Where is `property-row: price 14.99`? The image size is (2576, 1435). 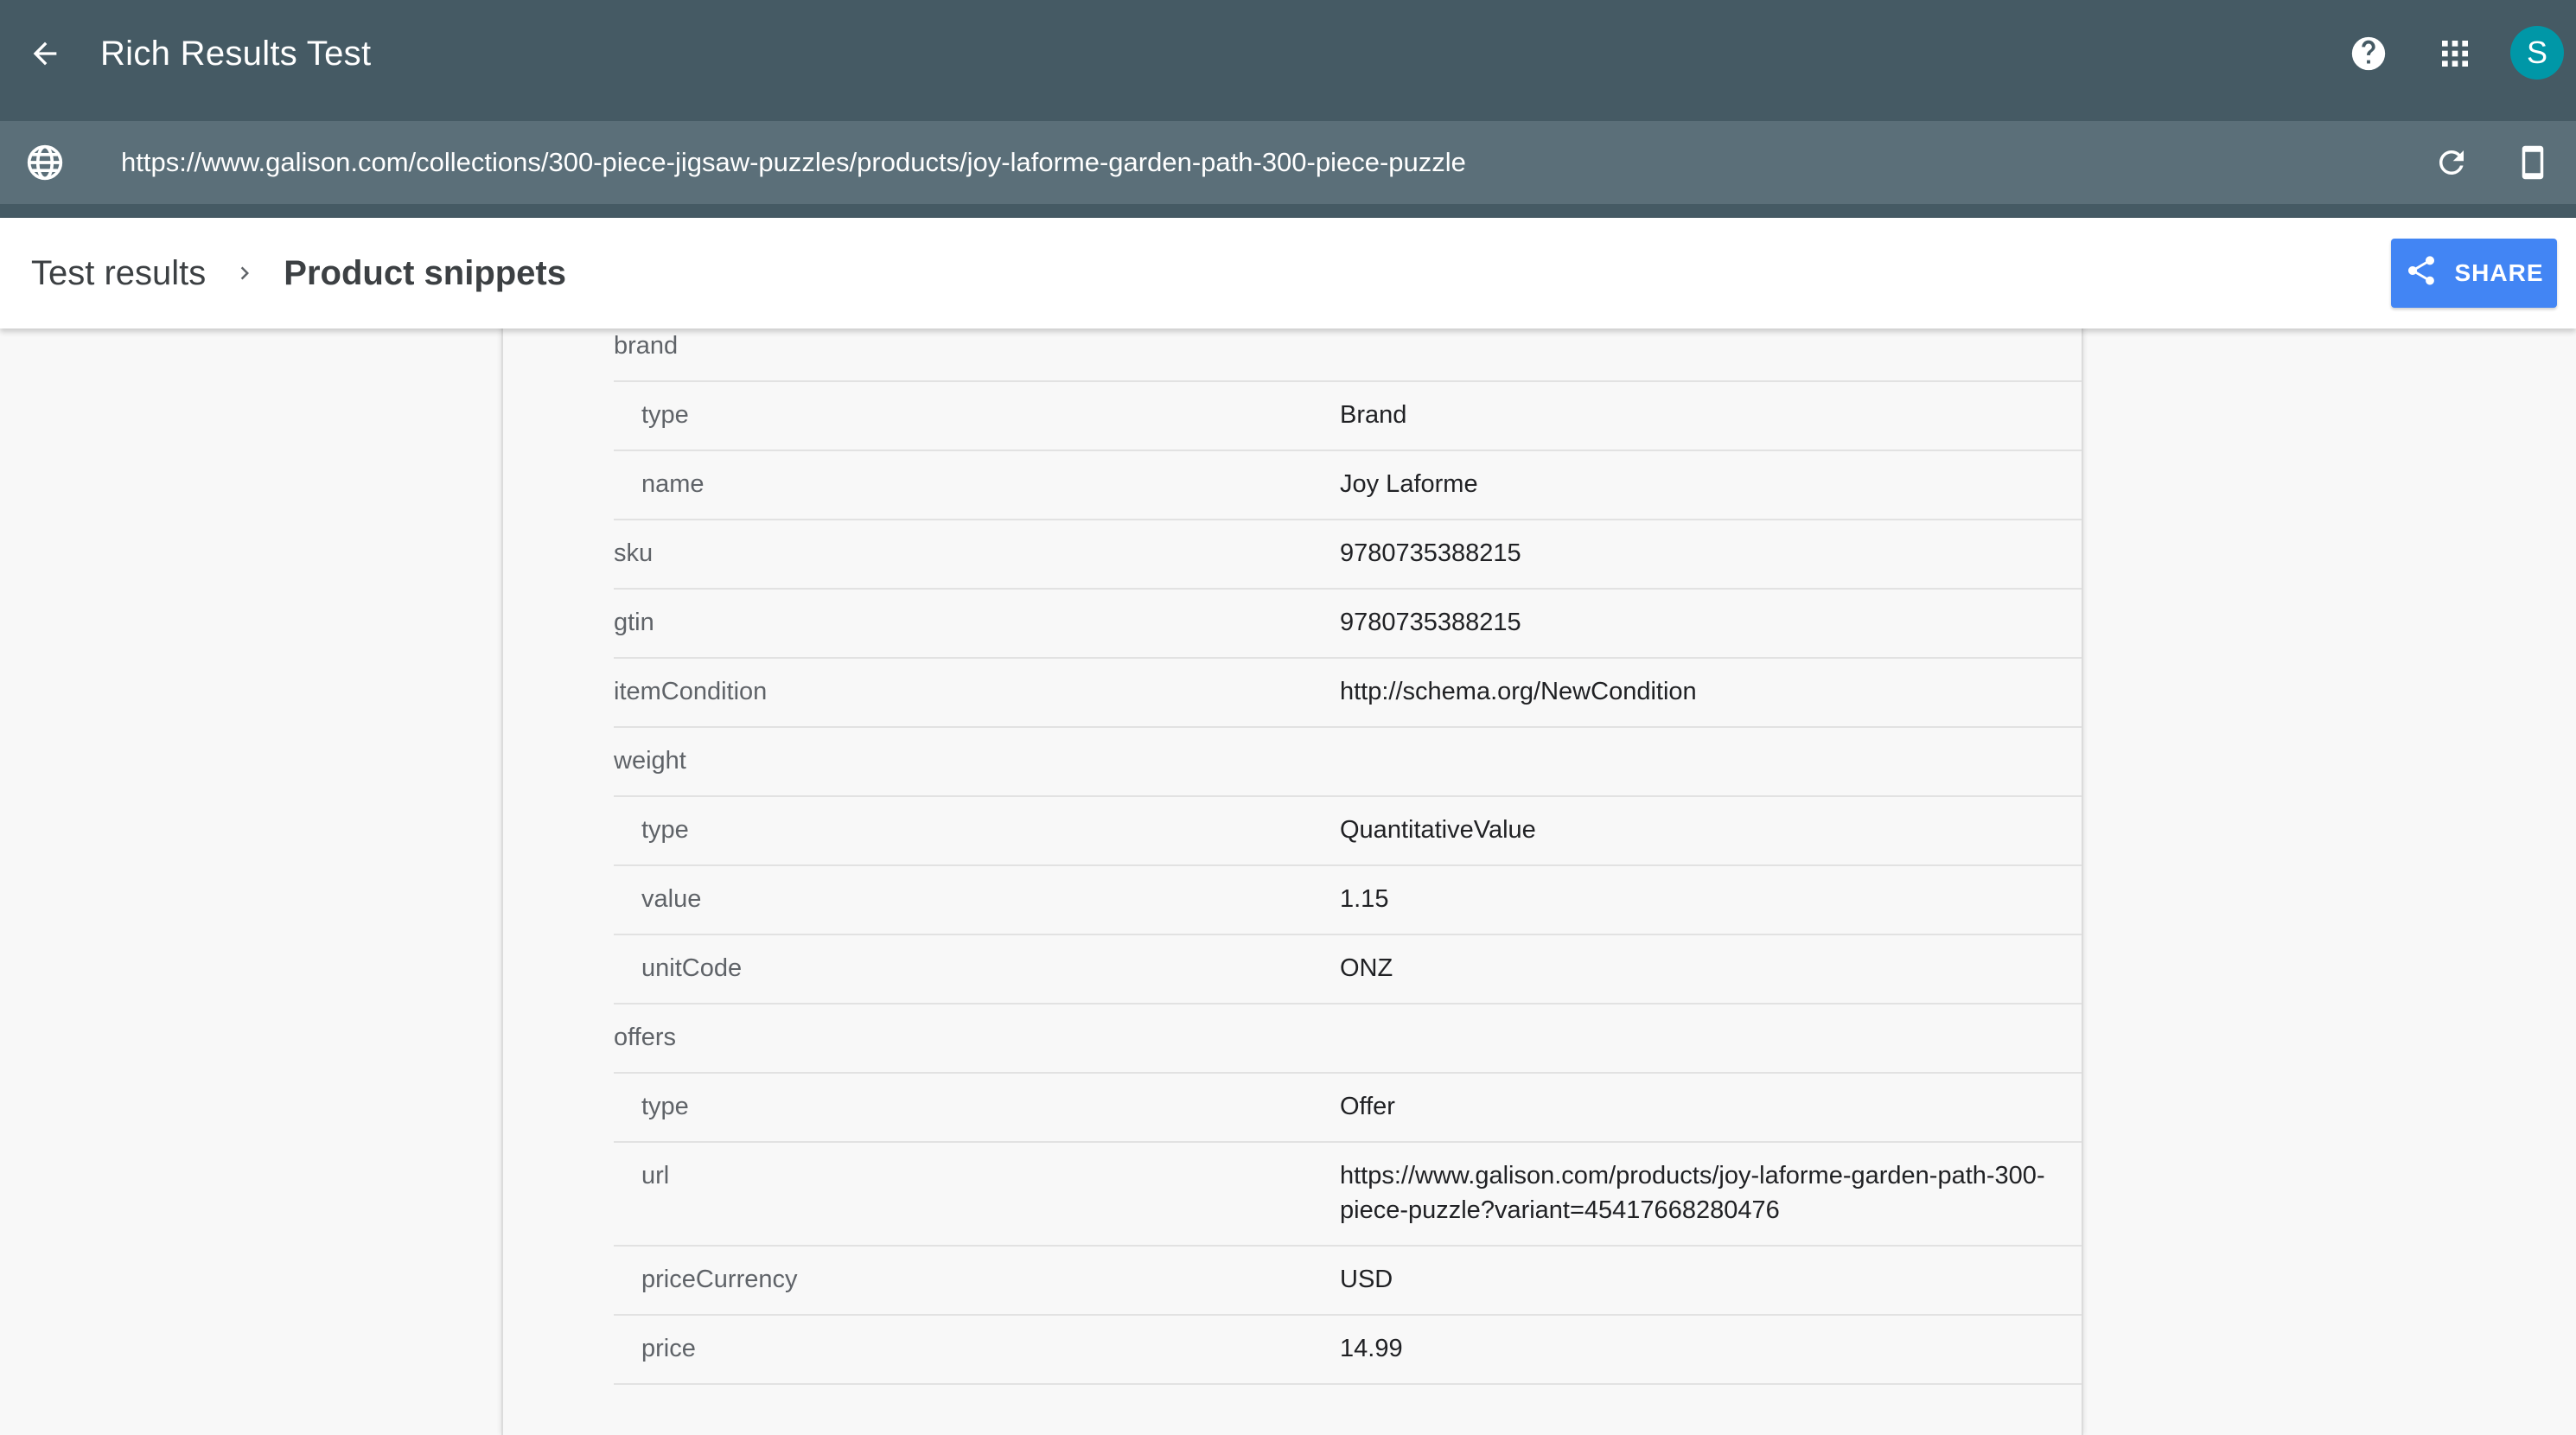
property-row: price 14.99 is located at coordinates (1348, 1349).